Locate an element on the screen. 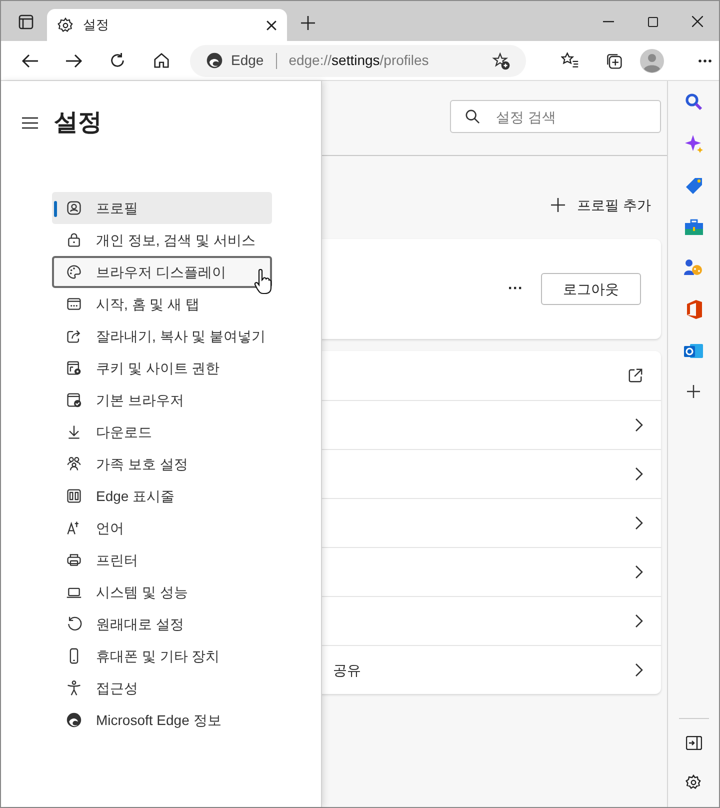 The width and height of the screenshot is (720, 808). nav-item: 접근성 is located at coordinates (162, 688).